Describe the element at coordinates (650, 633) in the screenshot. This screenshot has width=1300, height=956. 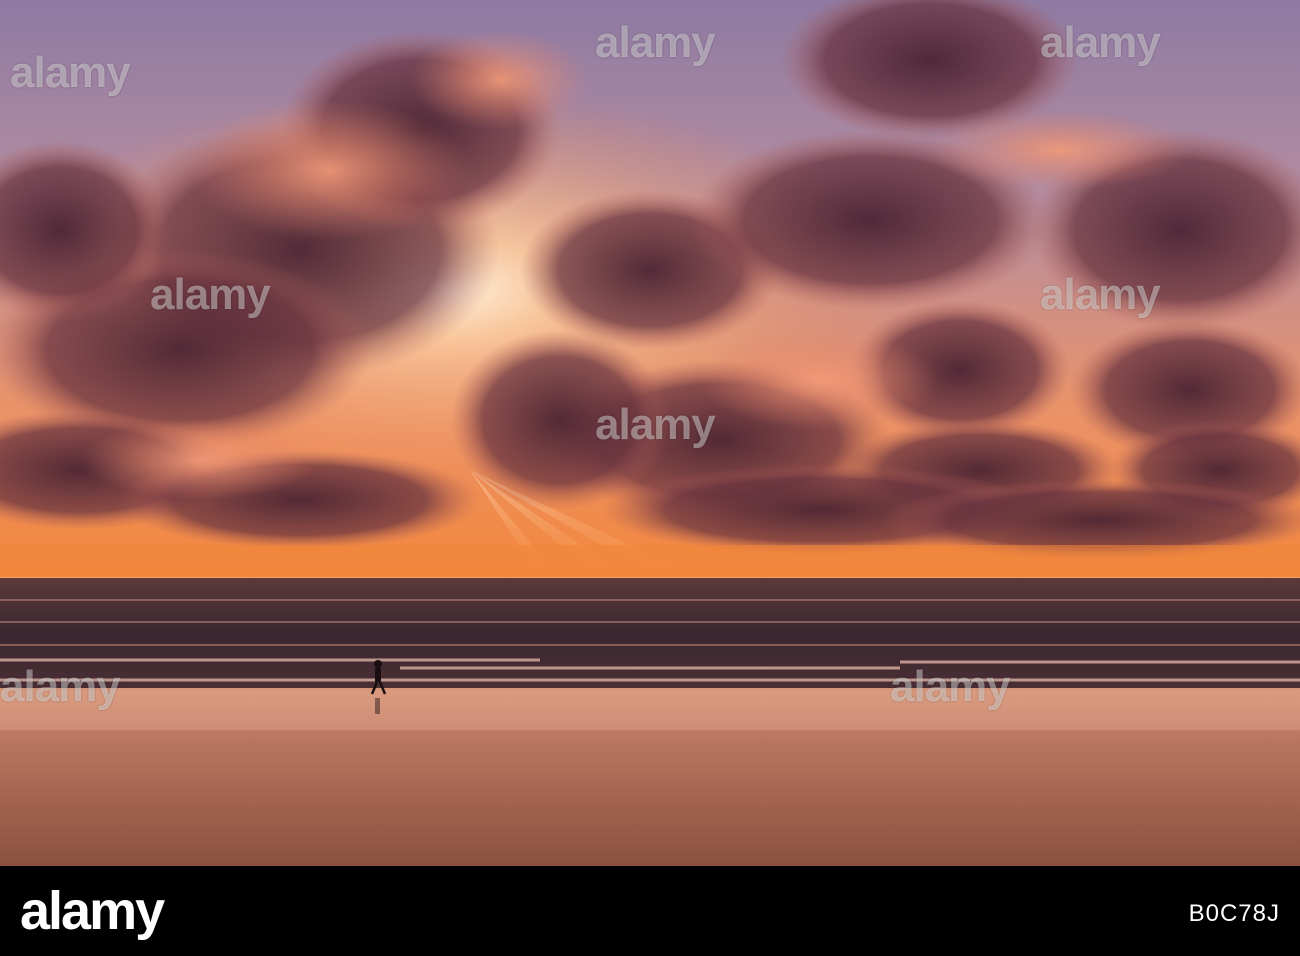
I see `sea` at that location.